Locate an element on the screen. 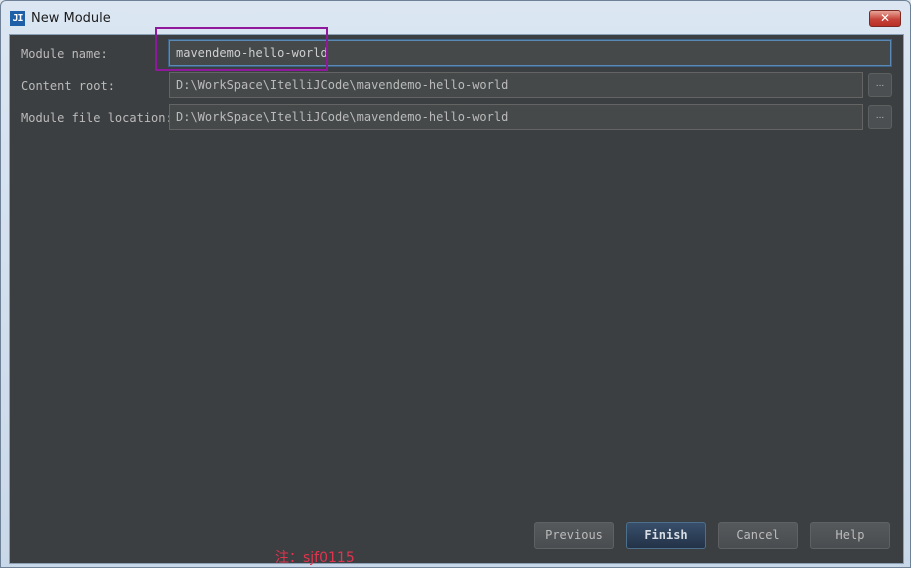 Image resolution: width=911 pixels, height=568 pixels. previous-button: Previous is located at coordinates (574, 535).